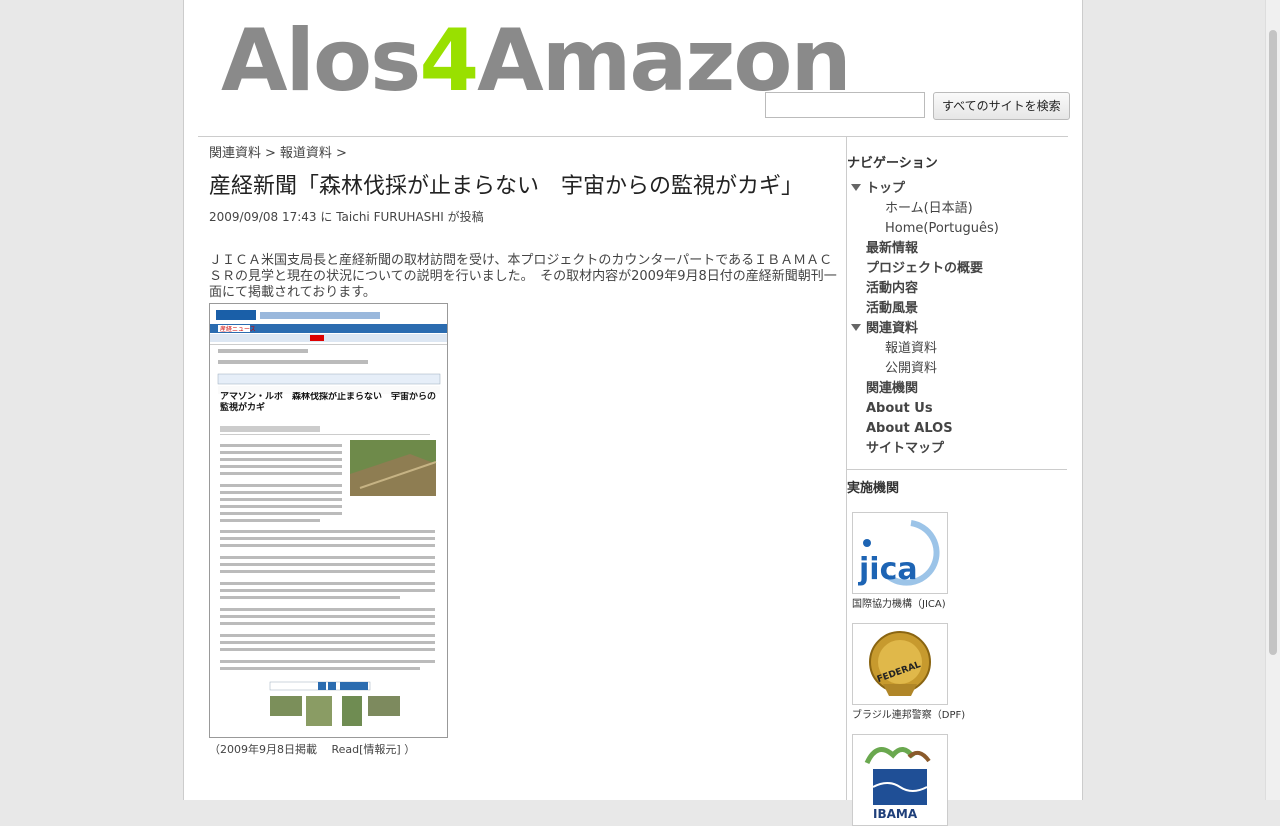  What do you see at coordinates (959, 780) in the screenshot?
I see `sponsor-ibama: IBAMA` at bounding box center [959, 780].